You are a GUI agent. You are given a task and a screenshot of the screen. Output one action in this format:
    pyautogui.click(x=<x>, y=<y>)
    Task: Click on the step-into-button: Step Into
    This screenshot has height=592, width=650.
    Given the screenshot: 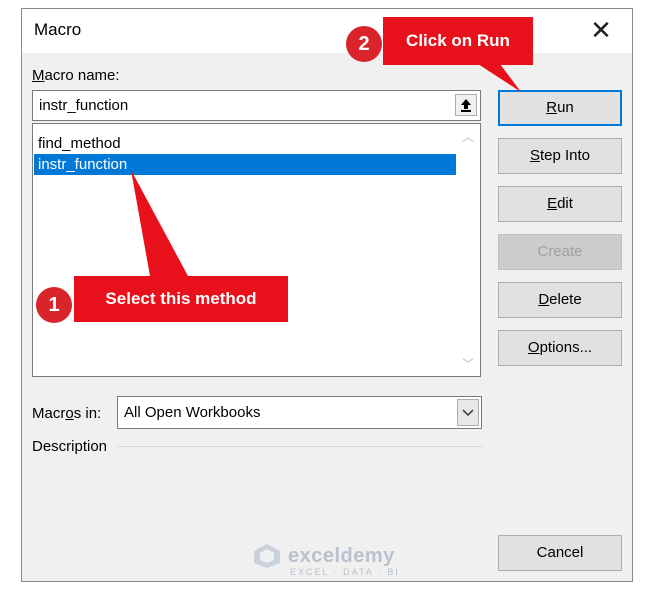 What is the action you would take?
    pyautogui.click(x=560, y=156)
    